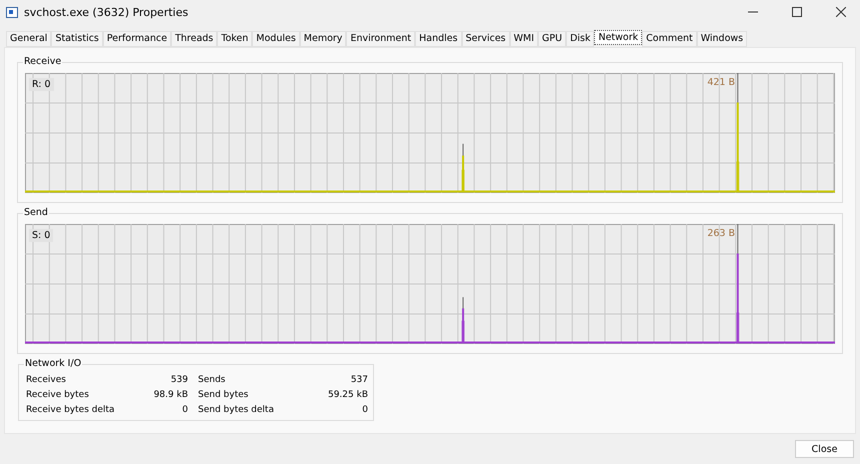 The height and width of the screenshot is (464, 860). Describe the element at coordinates (234, 39) in the screenshot. I see `tab: Token` at that location.